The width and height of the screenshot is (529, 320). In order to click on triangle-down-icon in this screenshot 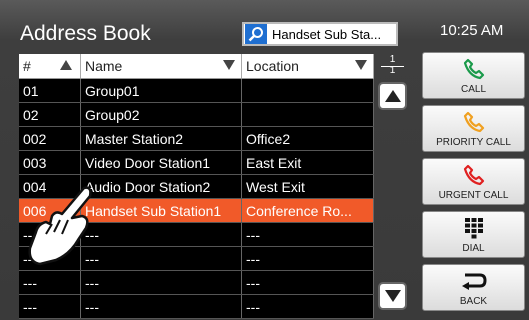, I will do `click(392, 296)`.